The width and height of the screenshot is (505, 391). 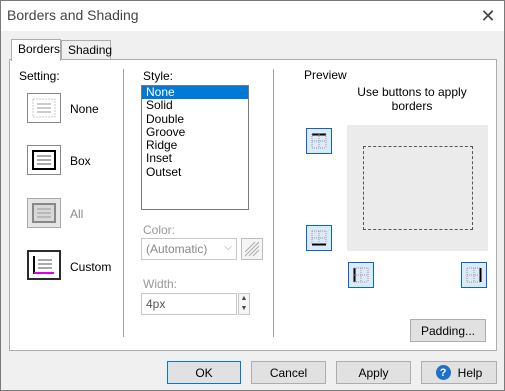 I want to click on setting-none-label: None, so click(x=84, y=109).